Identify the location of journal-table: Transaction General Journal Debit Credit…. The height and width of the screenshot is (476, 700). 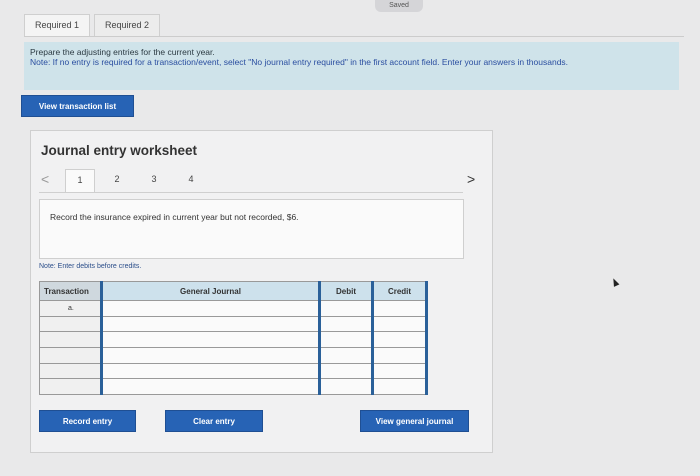
(233, 338).